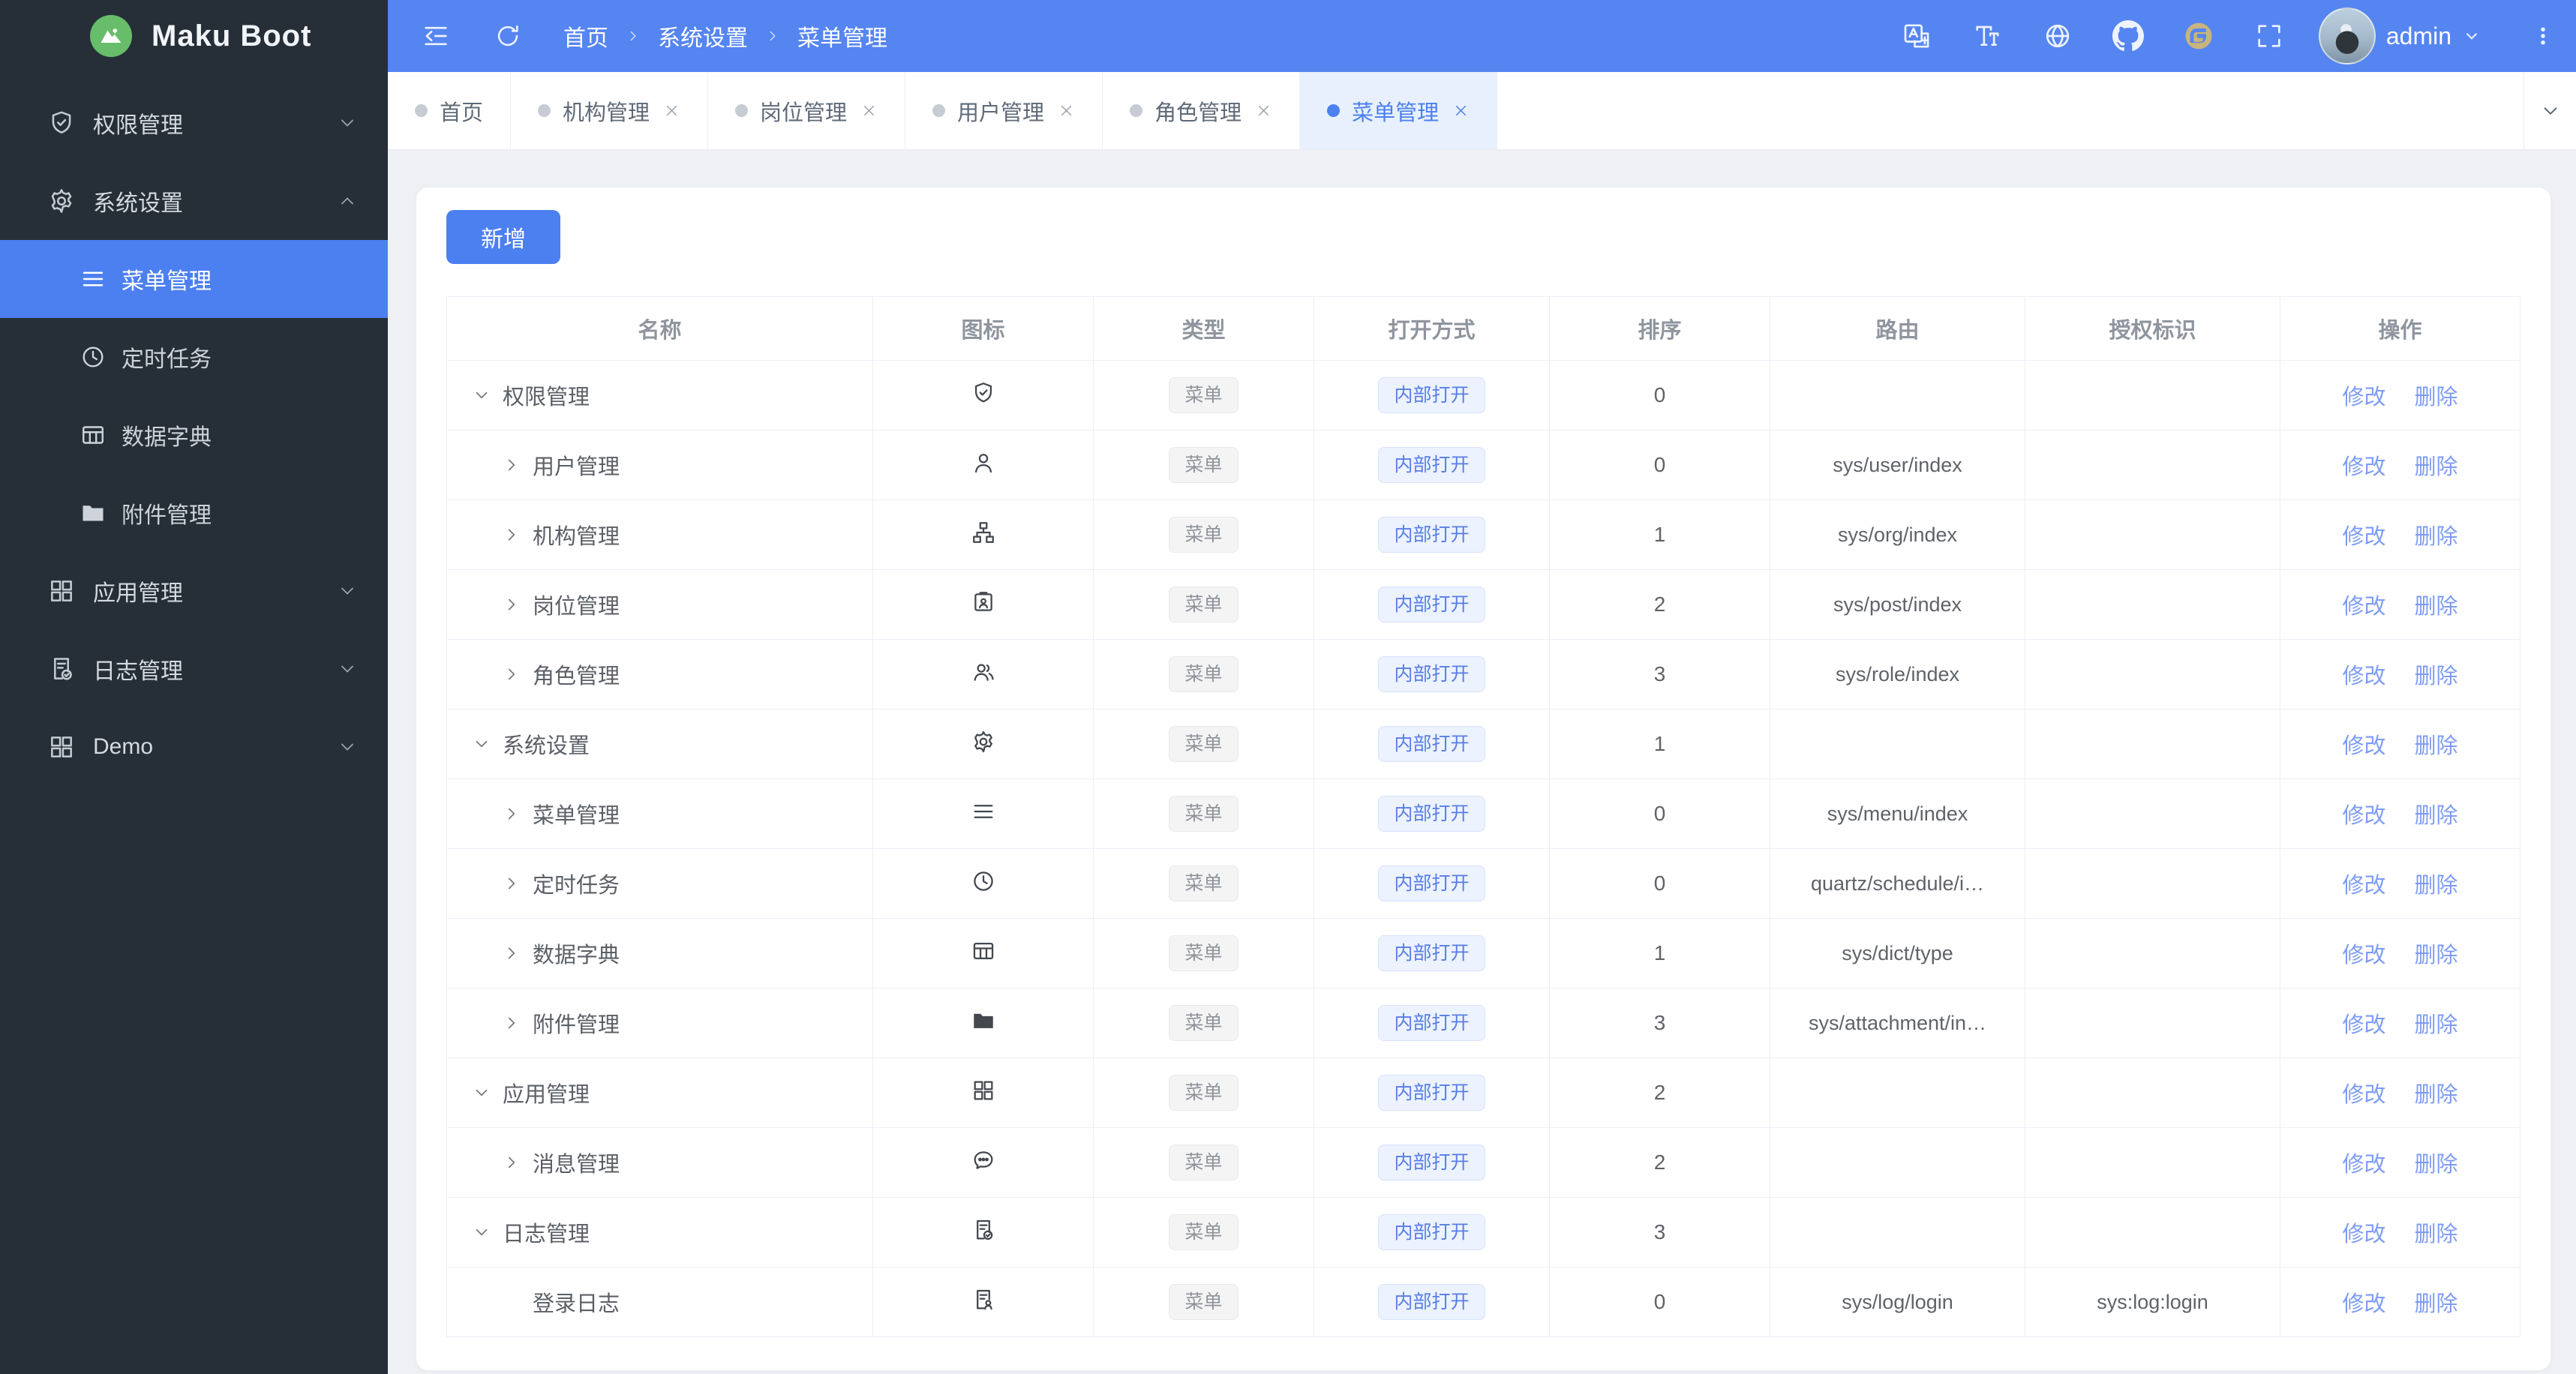 The image size is (2576, 1374). Describe the element at coordinates (807, 110) in the screenshot. I see `tab-岗位管理: 岗位管理` at that location.